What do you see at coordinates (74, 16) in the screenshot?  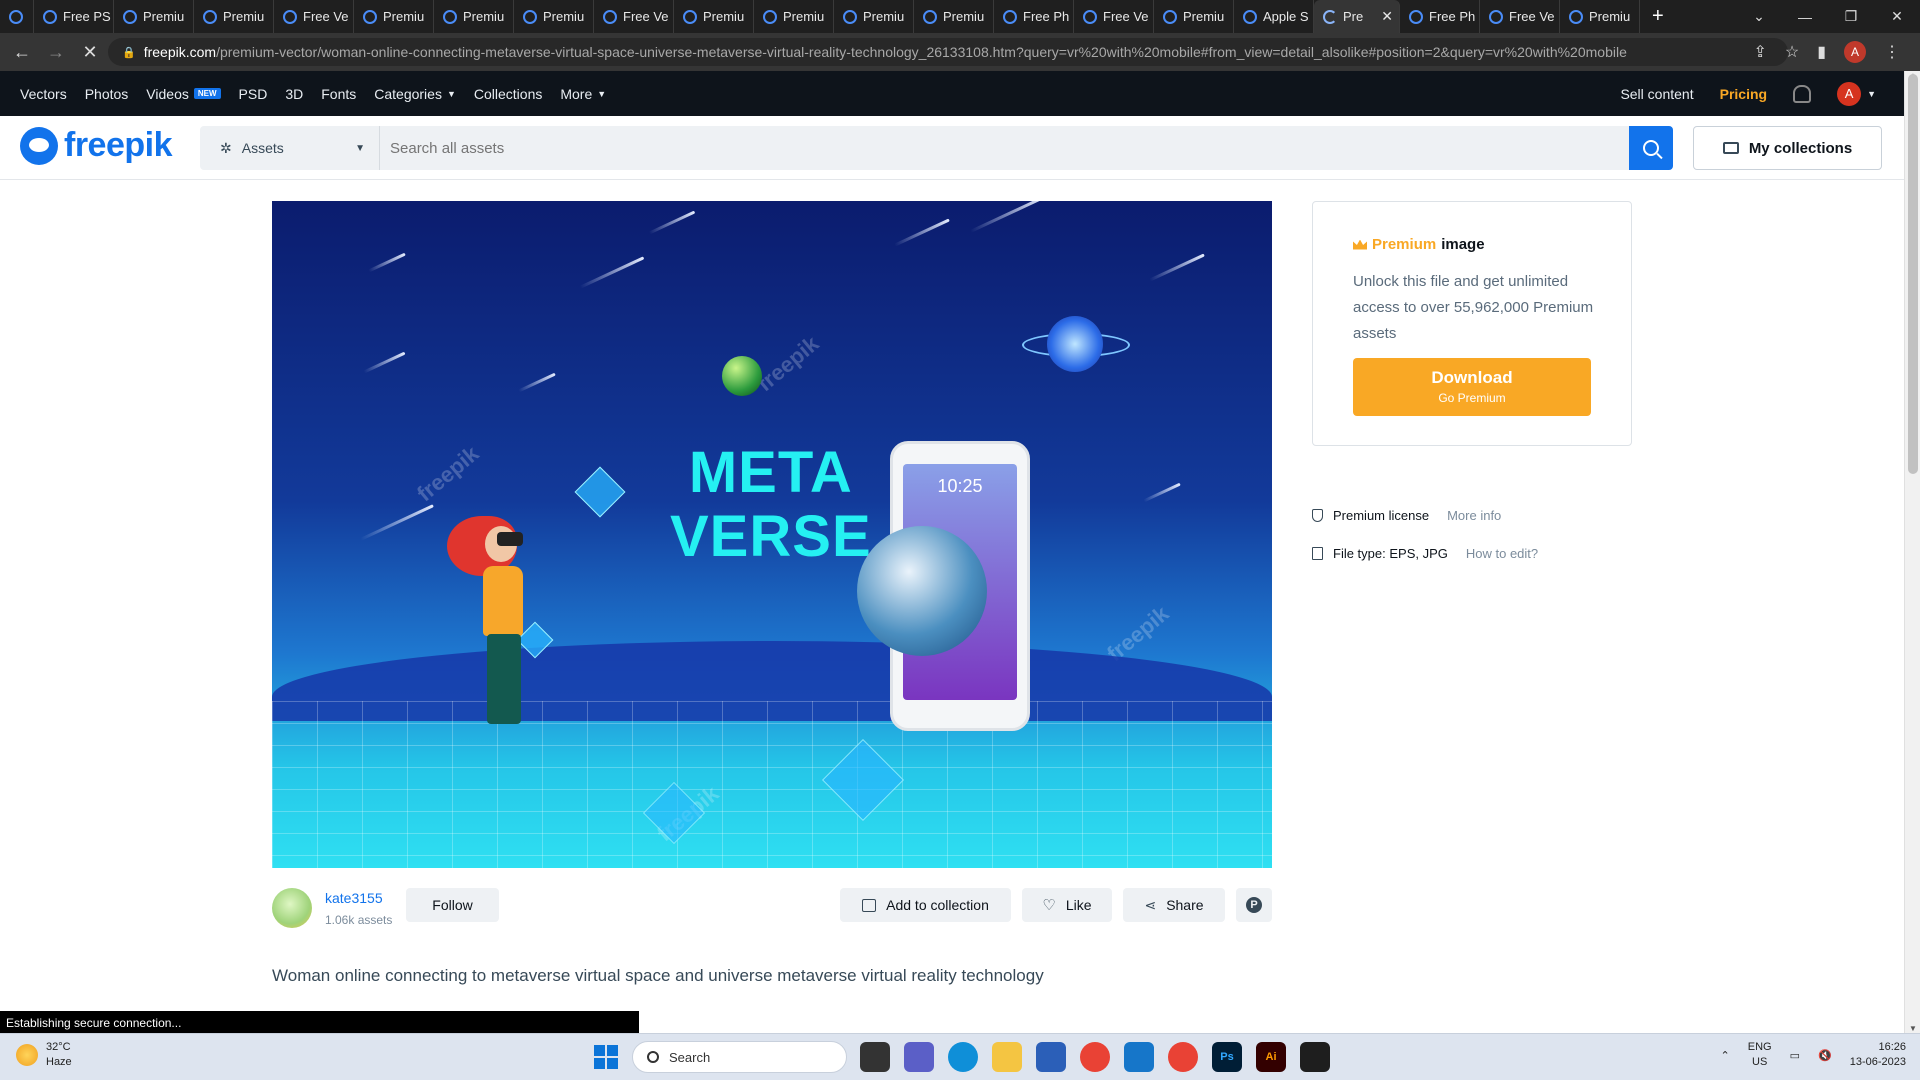 I see `browser-tab: Free PS` at bounding box center [74, 16].